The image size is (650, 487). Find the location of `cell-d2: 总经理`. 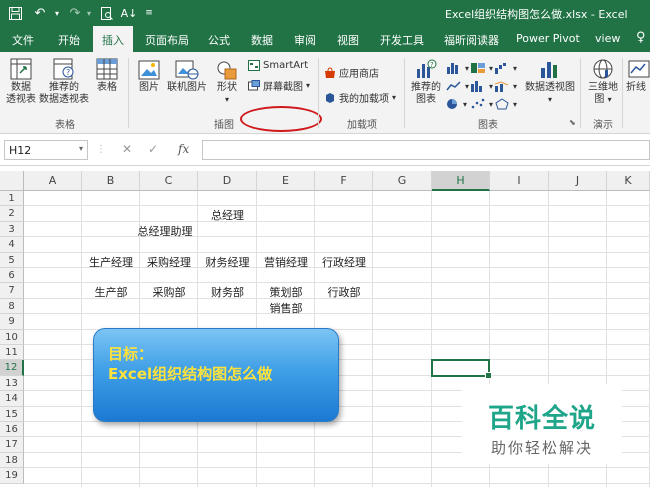

cell-d2: 总经理 is located at coordinates (227, 215).